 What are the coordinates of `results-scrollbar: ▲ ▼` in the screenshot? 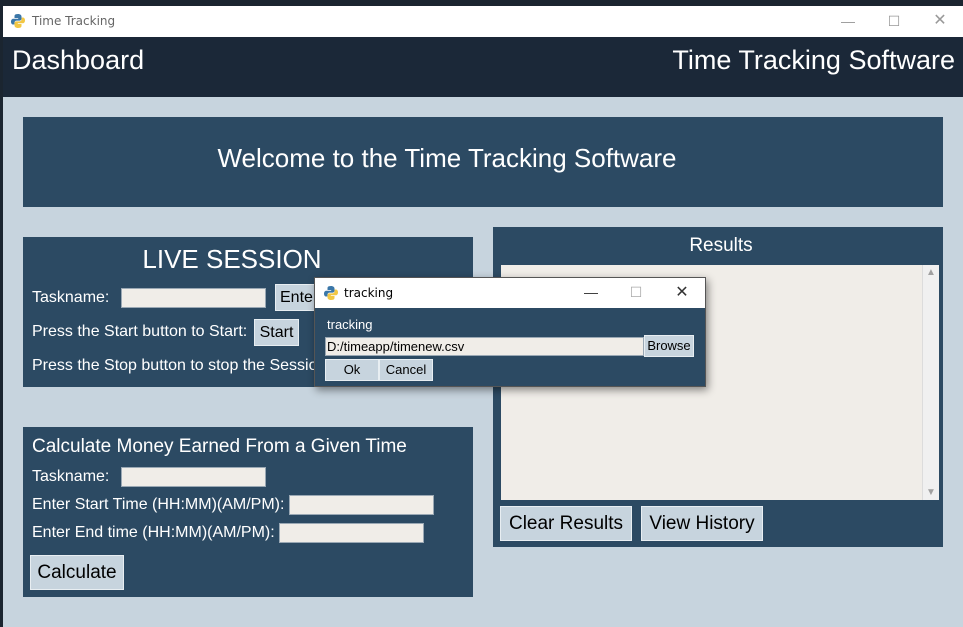 It's located at (930, 382).